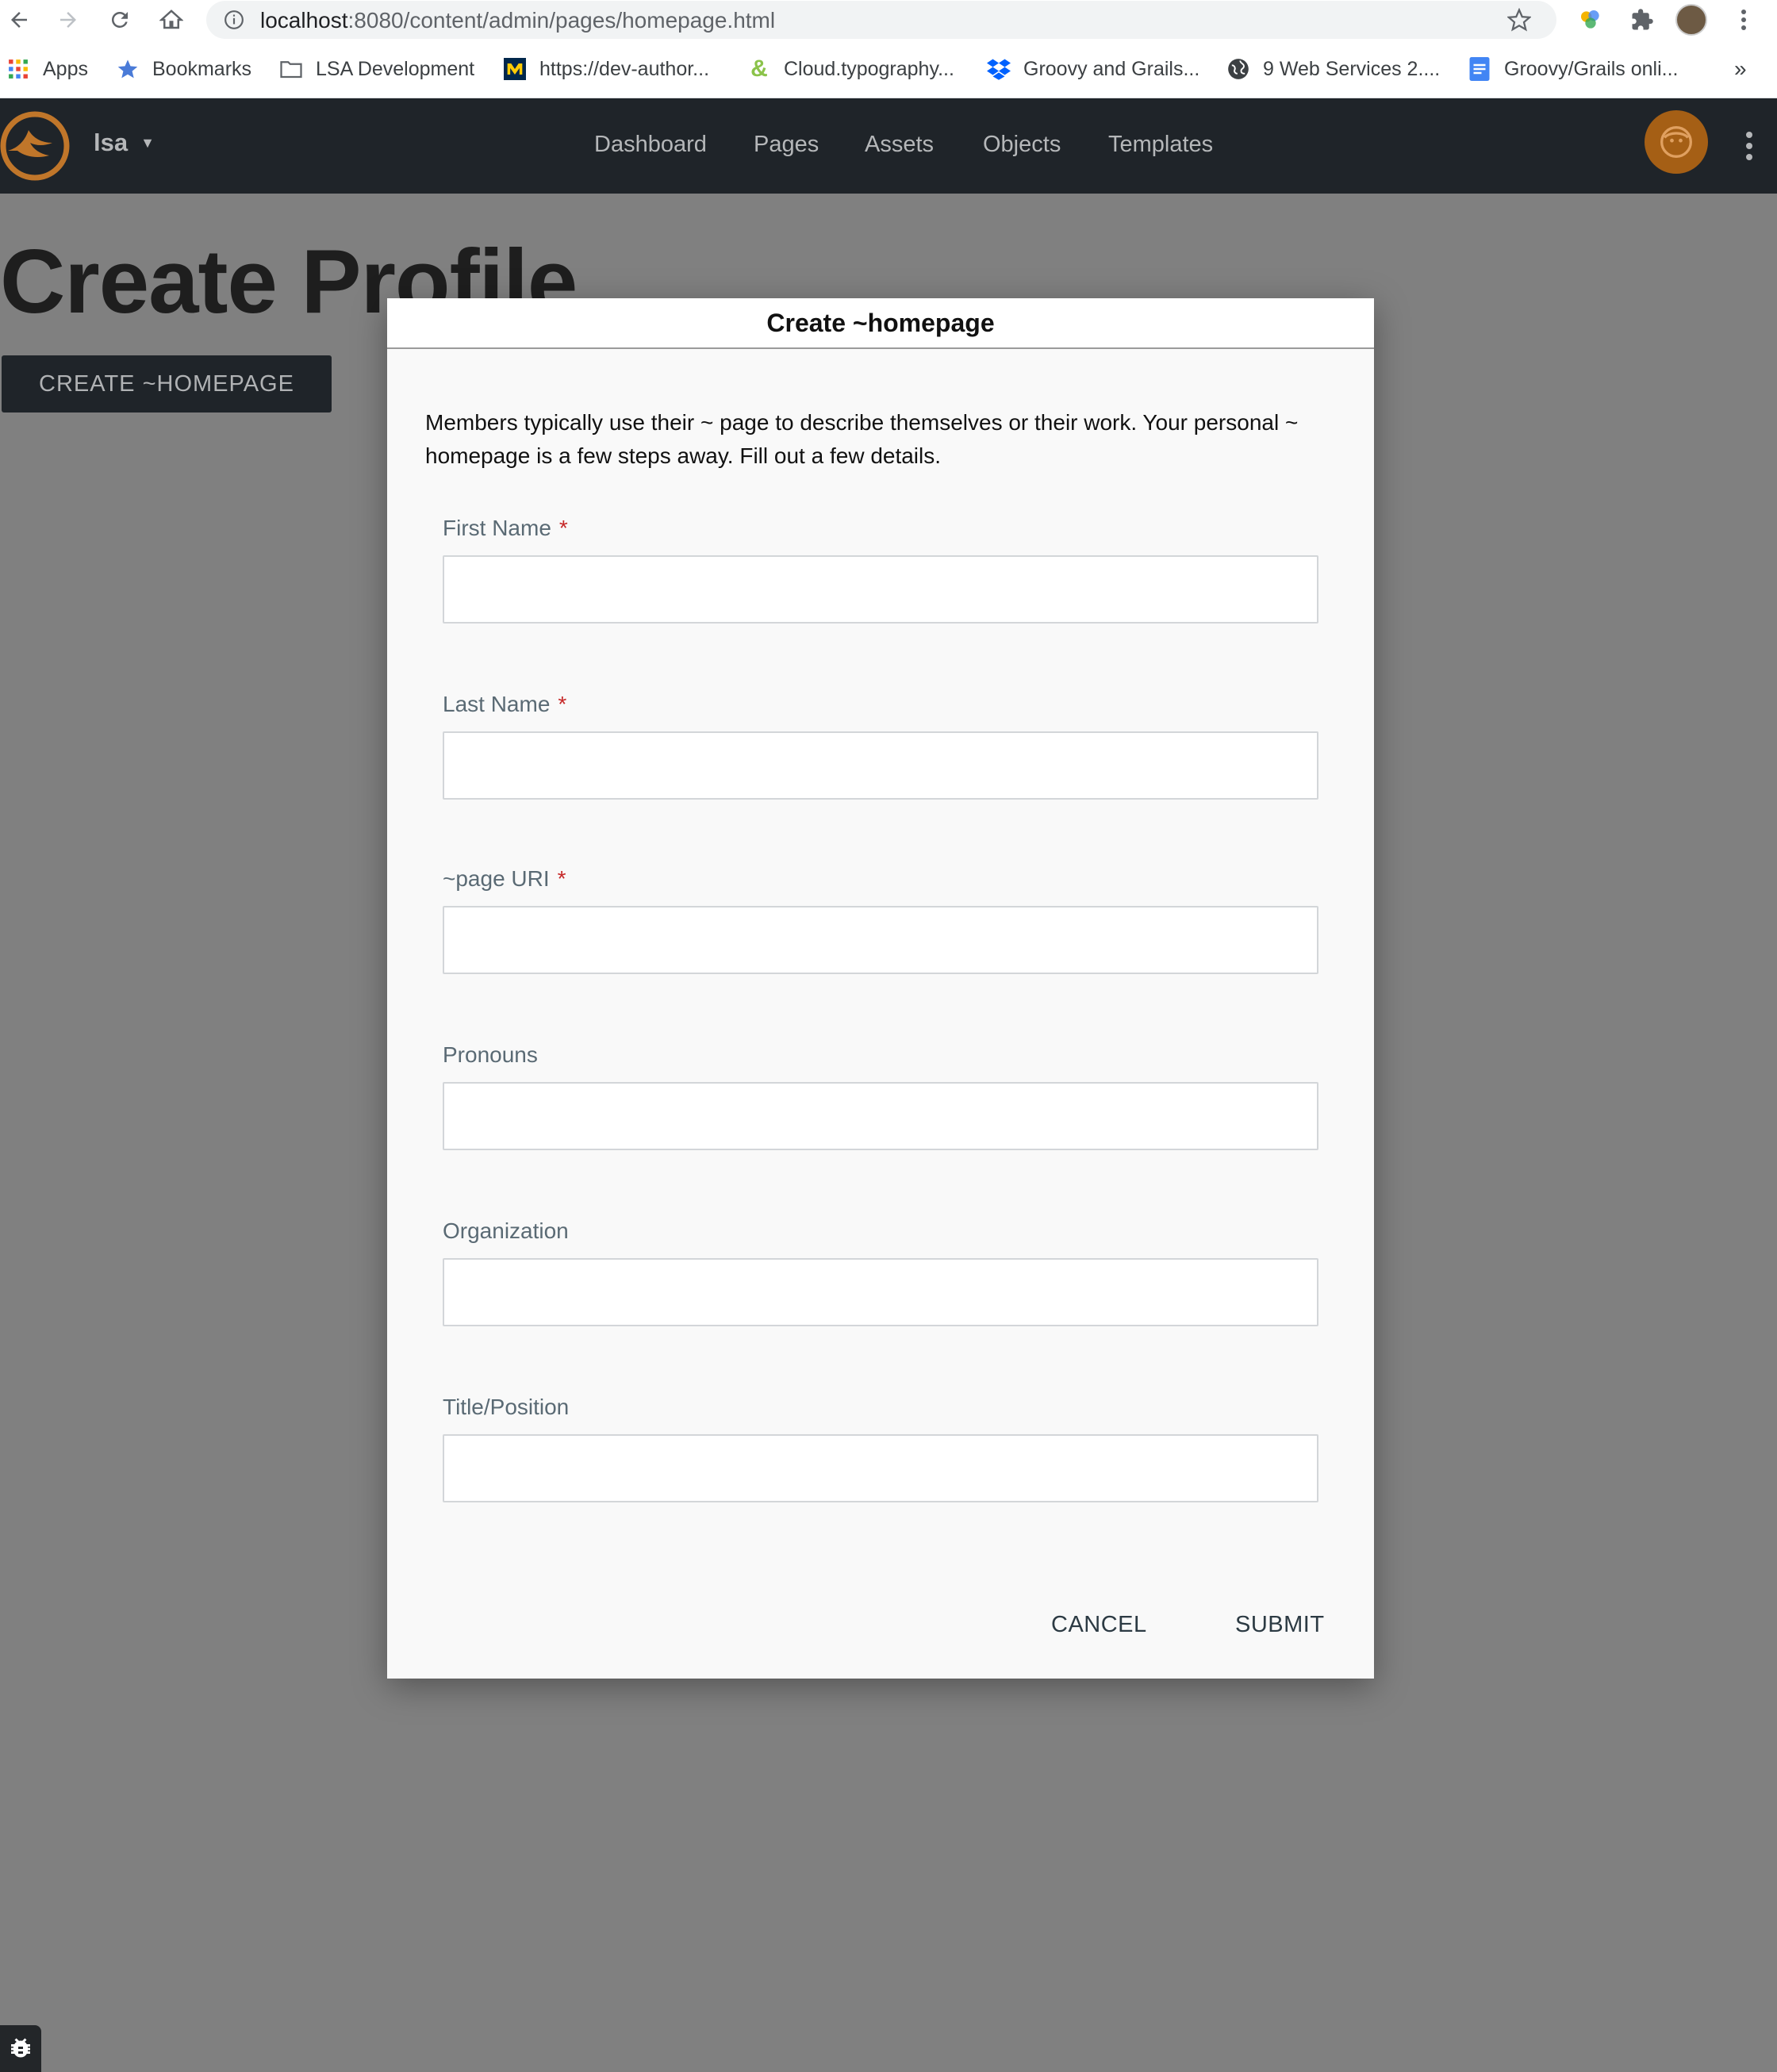  I want to click on browser-menu-icon, so click(1744, 20).